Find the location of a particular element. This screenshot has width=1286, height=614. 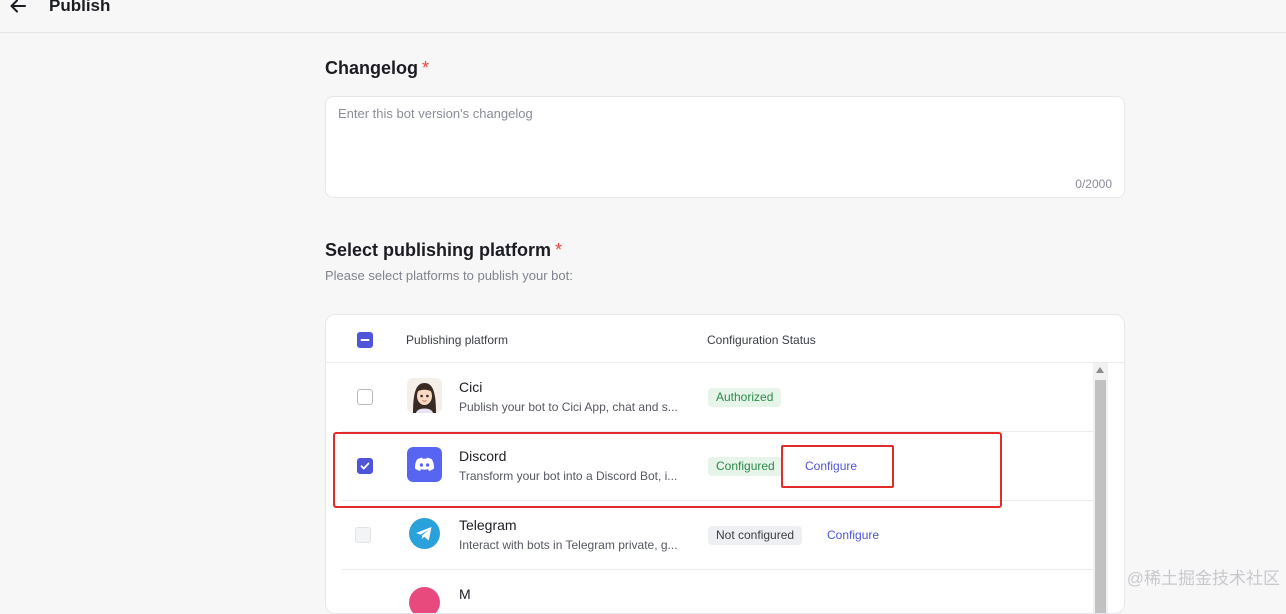

changelog-title: Changelog * is located at coordinates (377, 68).